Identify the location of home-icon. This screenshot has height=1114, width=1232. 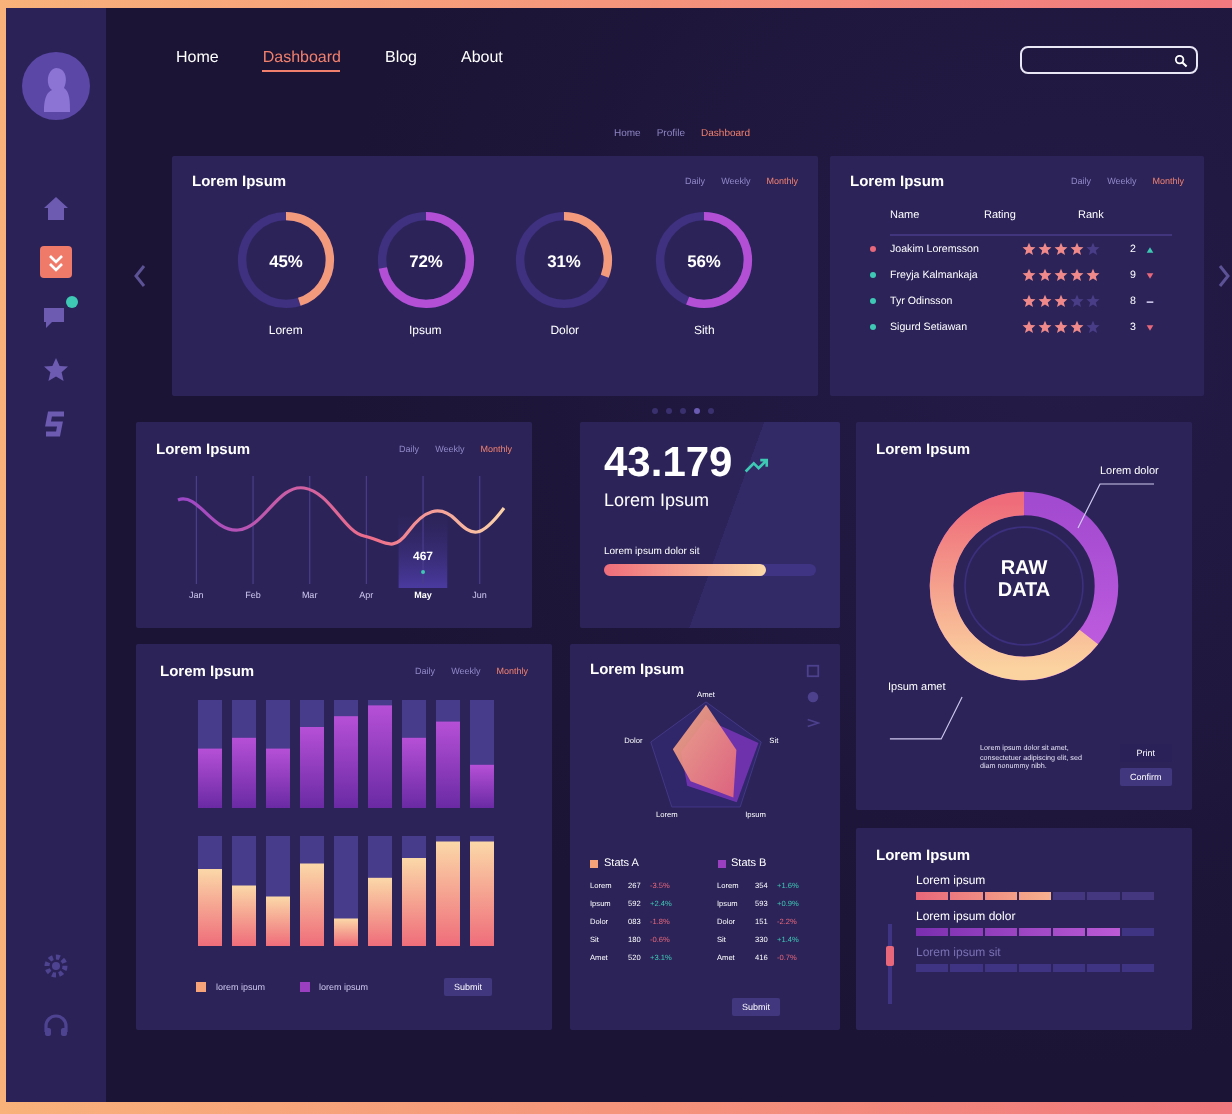
(56, 208).